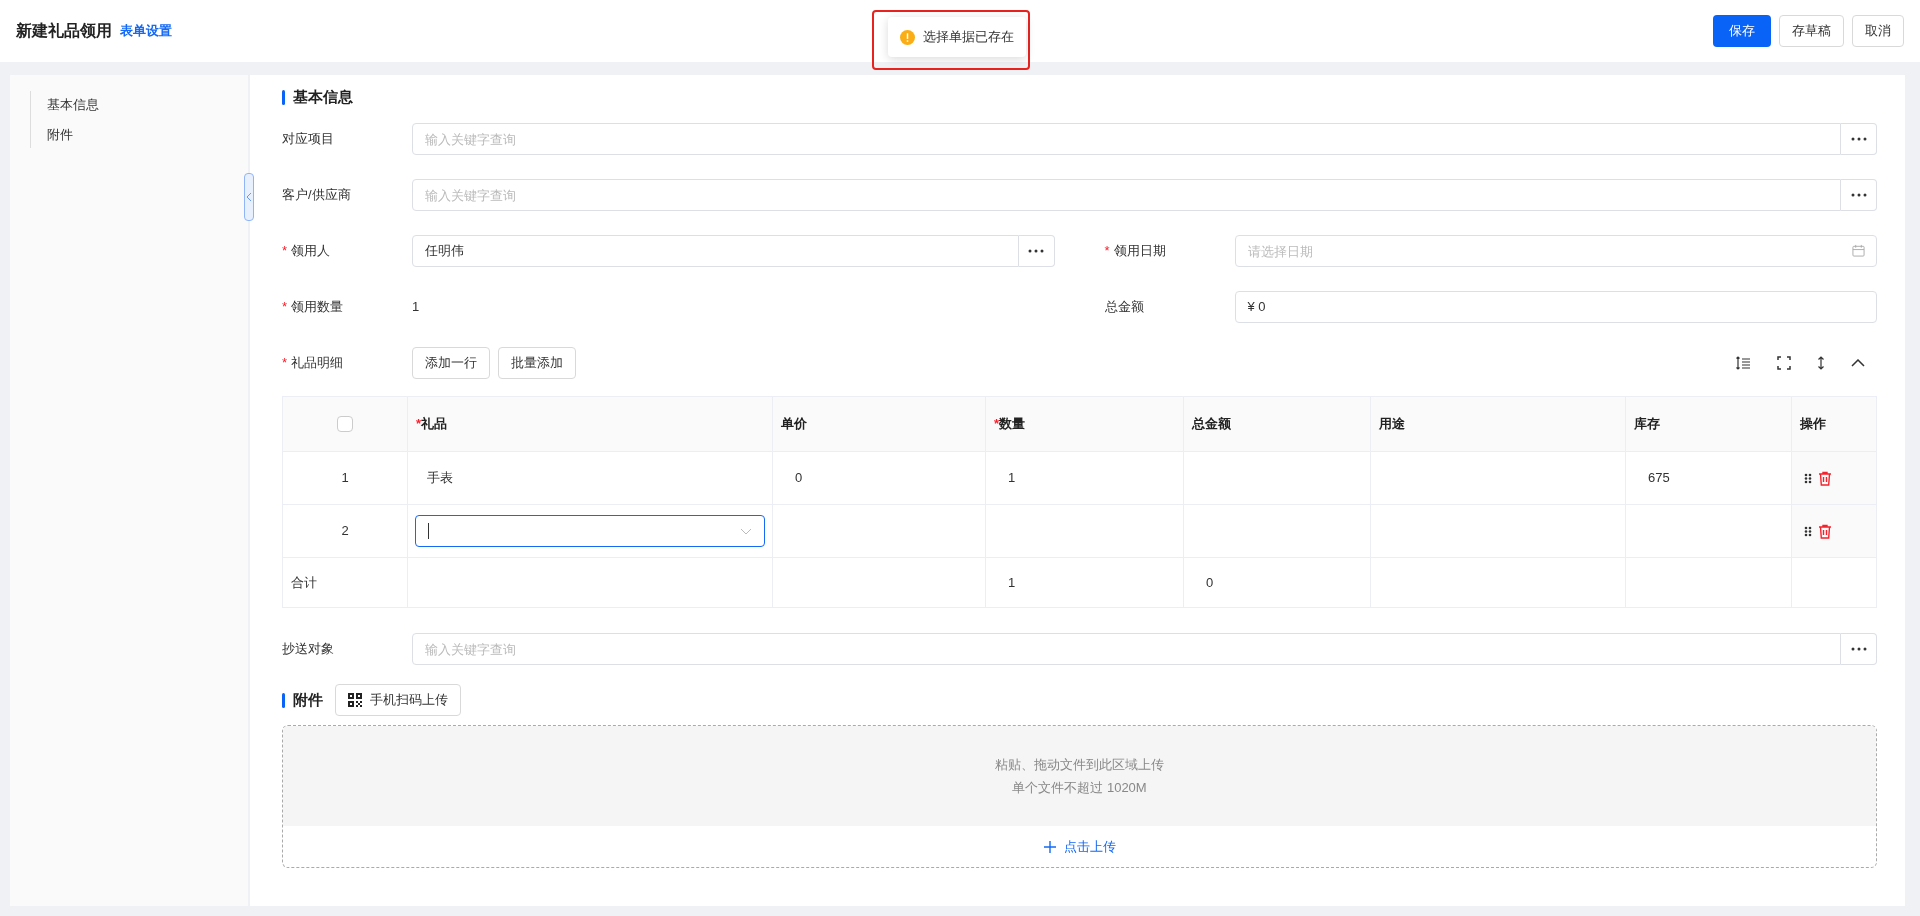 Image resolution: width=1920 pixels, height=916 pixels. Describe the element at coordinates (1079, 764) in the screenshot. I see `drop-hint: 粘贴、拖动文件到此区域上传` at that location.